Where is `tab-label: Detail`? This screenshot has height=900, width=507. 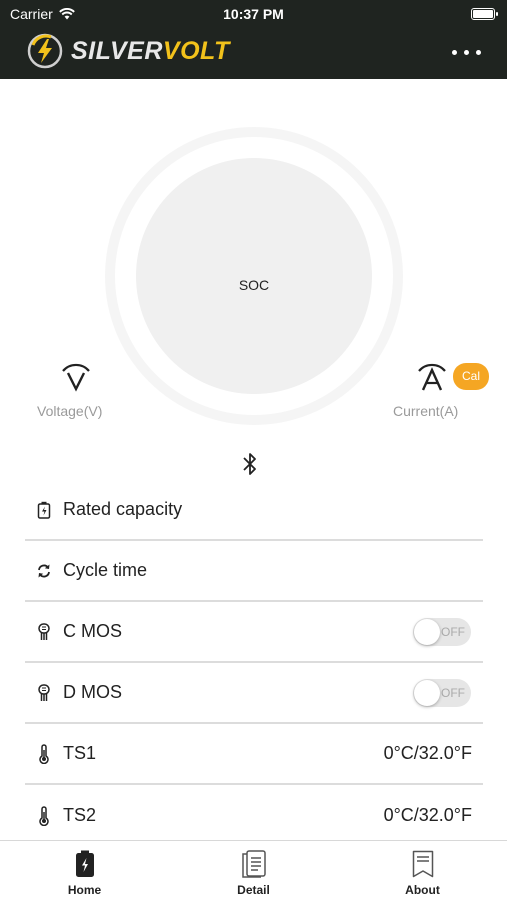
tab-label: Detail is located at coordinates (253, 890).